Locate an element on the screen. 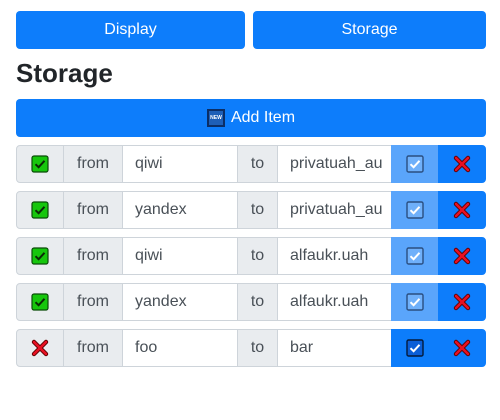 This screenshot has height=420, width=500. tab-bar: Display Storage is located at coordinates (251, 30).